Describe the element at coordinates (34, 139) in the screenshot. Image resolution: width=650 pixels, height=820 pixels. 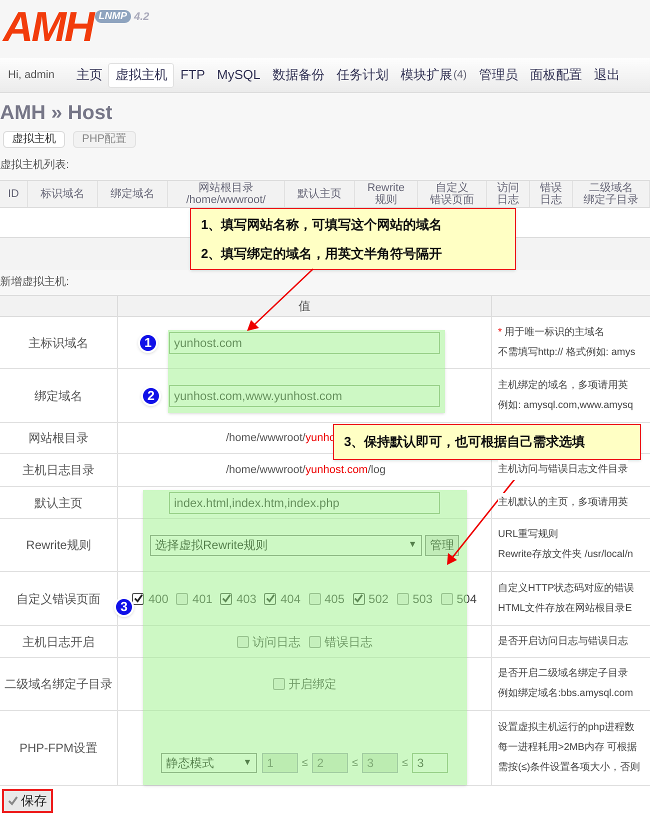
I see `sub-tab: 虚拟主机` at that location.